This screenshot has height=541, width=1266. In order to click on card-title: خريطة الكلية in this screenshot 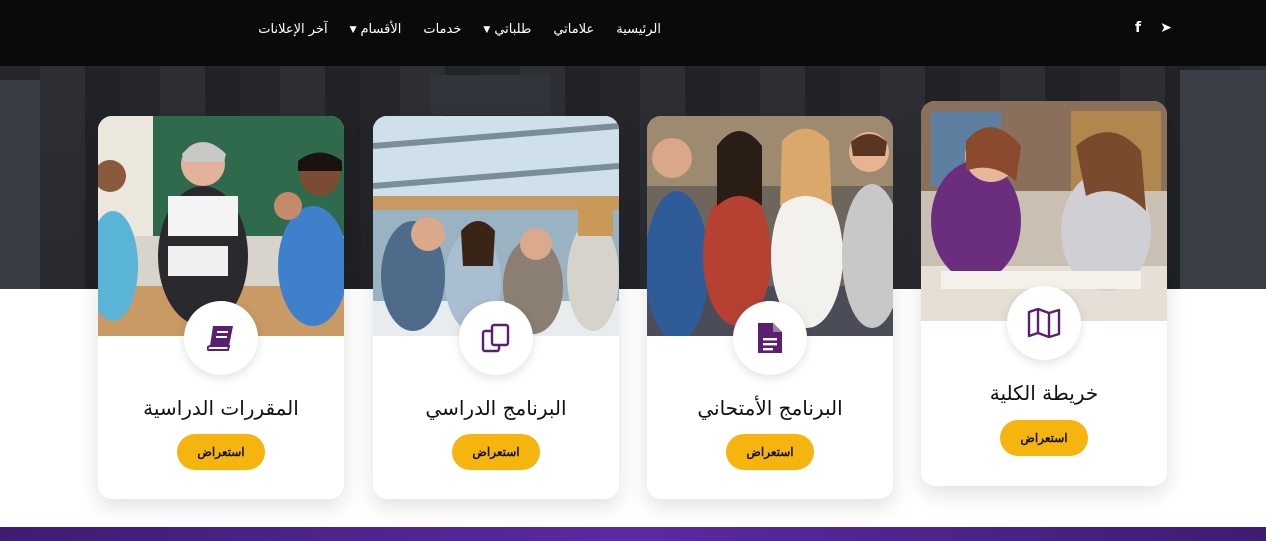, I will do `click(1044, 393)`.